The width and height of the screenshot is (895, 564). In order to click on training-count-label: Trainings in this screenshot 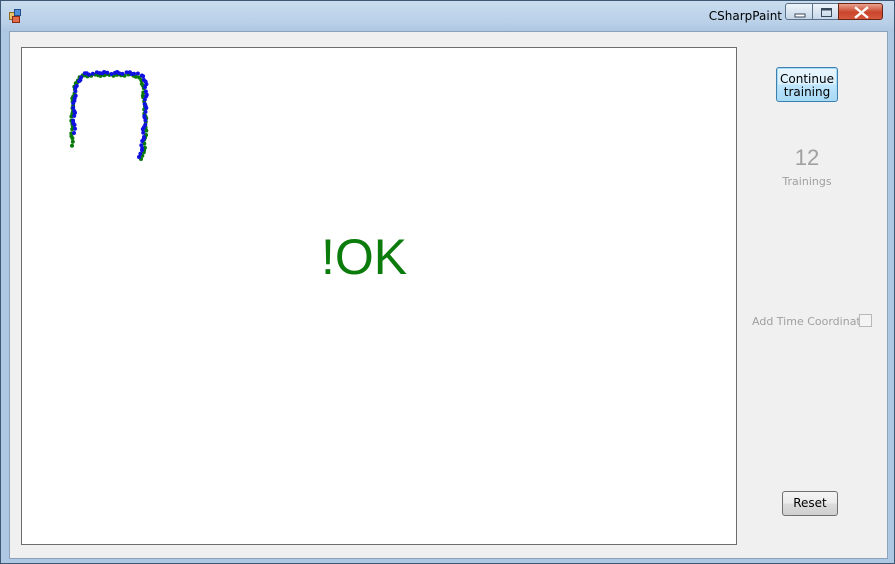, I will do `click(807, 181)`.